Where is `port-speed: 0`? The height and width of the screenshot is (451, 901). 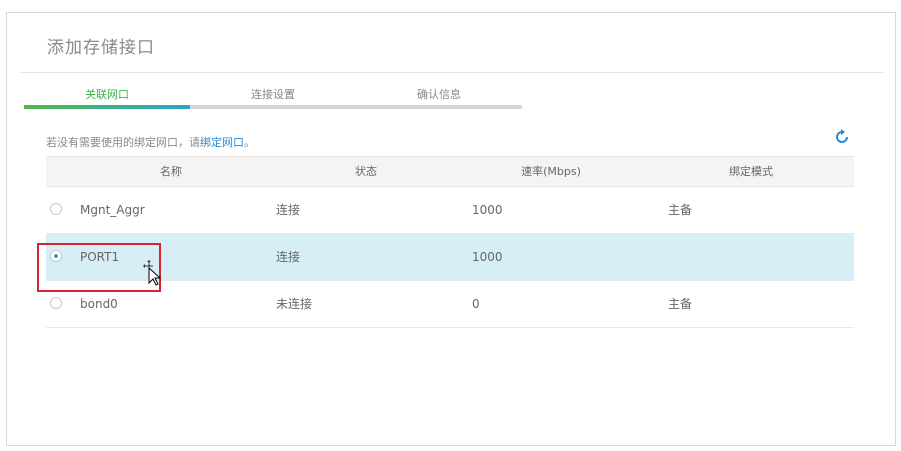 port-speed: 0 is located at coordinates (476, 304).